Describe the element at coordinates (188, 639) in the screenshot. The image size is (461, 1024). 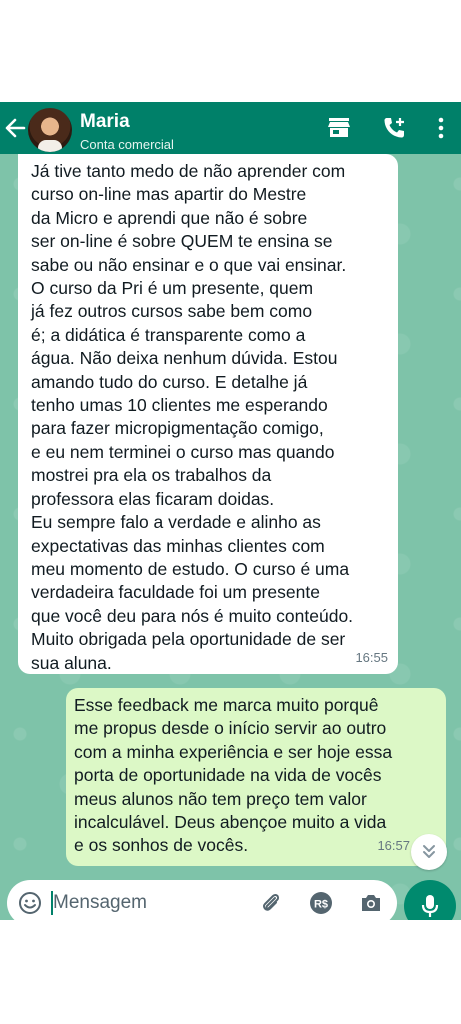
I see `message-line: Muito obrigada pela oportunidade de ser` at that location.